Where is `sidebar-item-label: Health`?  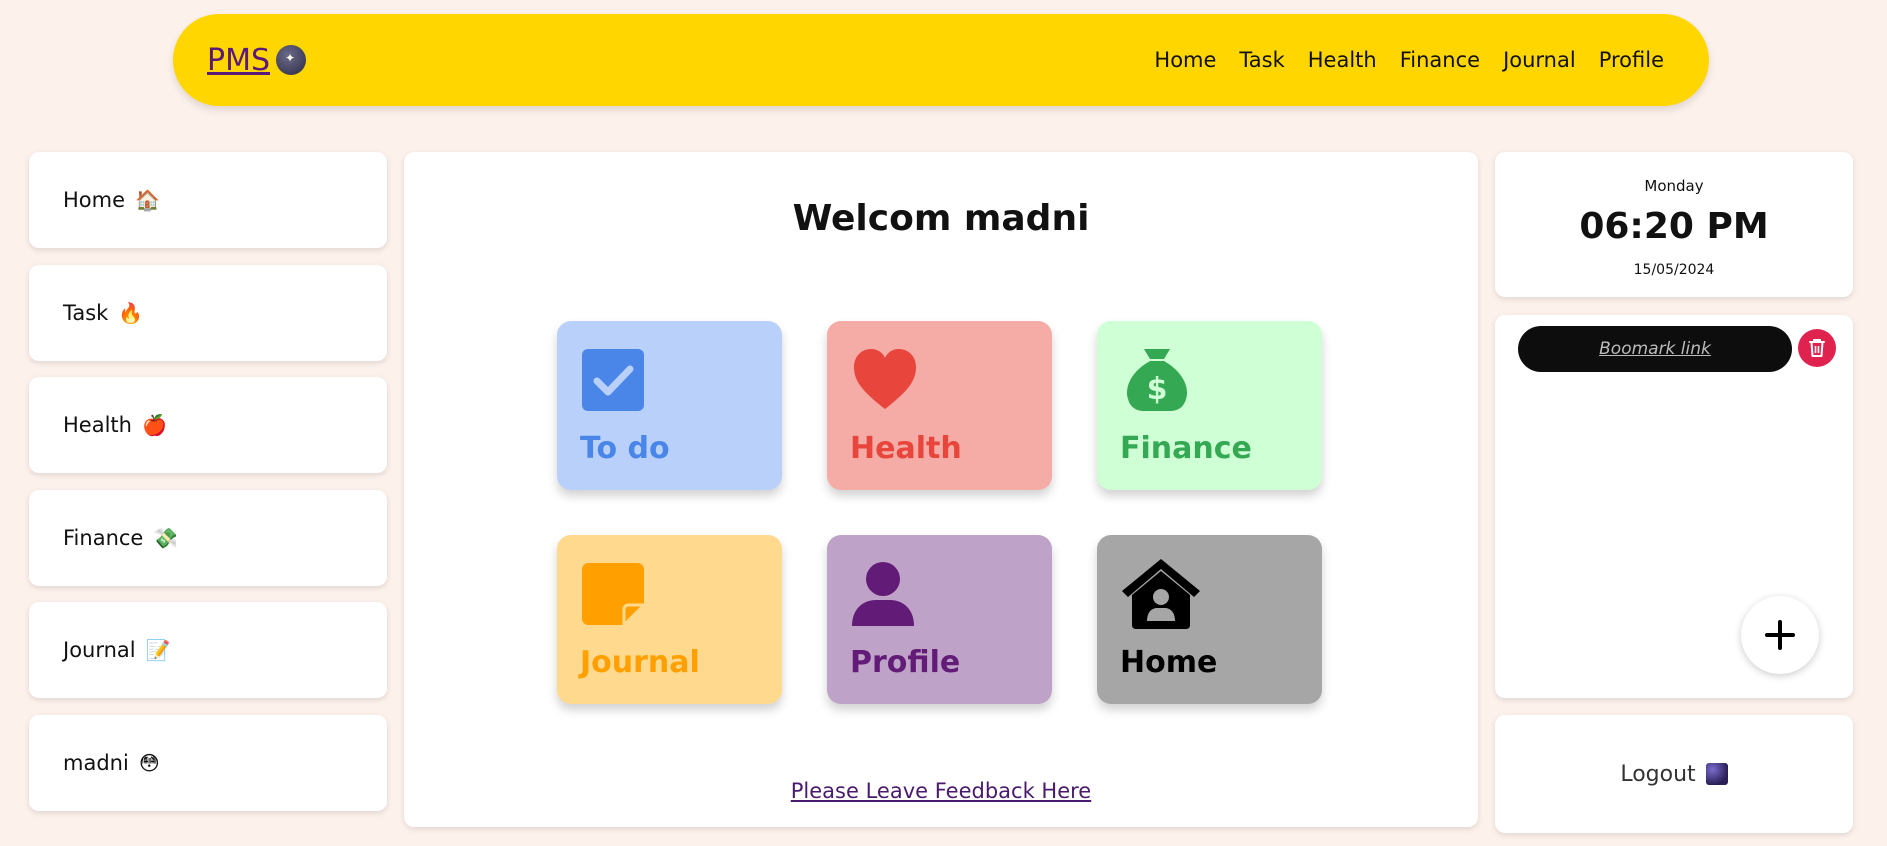 sidebar-item-label: Health is located at coordinates (97, 425).